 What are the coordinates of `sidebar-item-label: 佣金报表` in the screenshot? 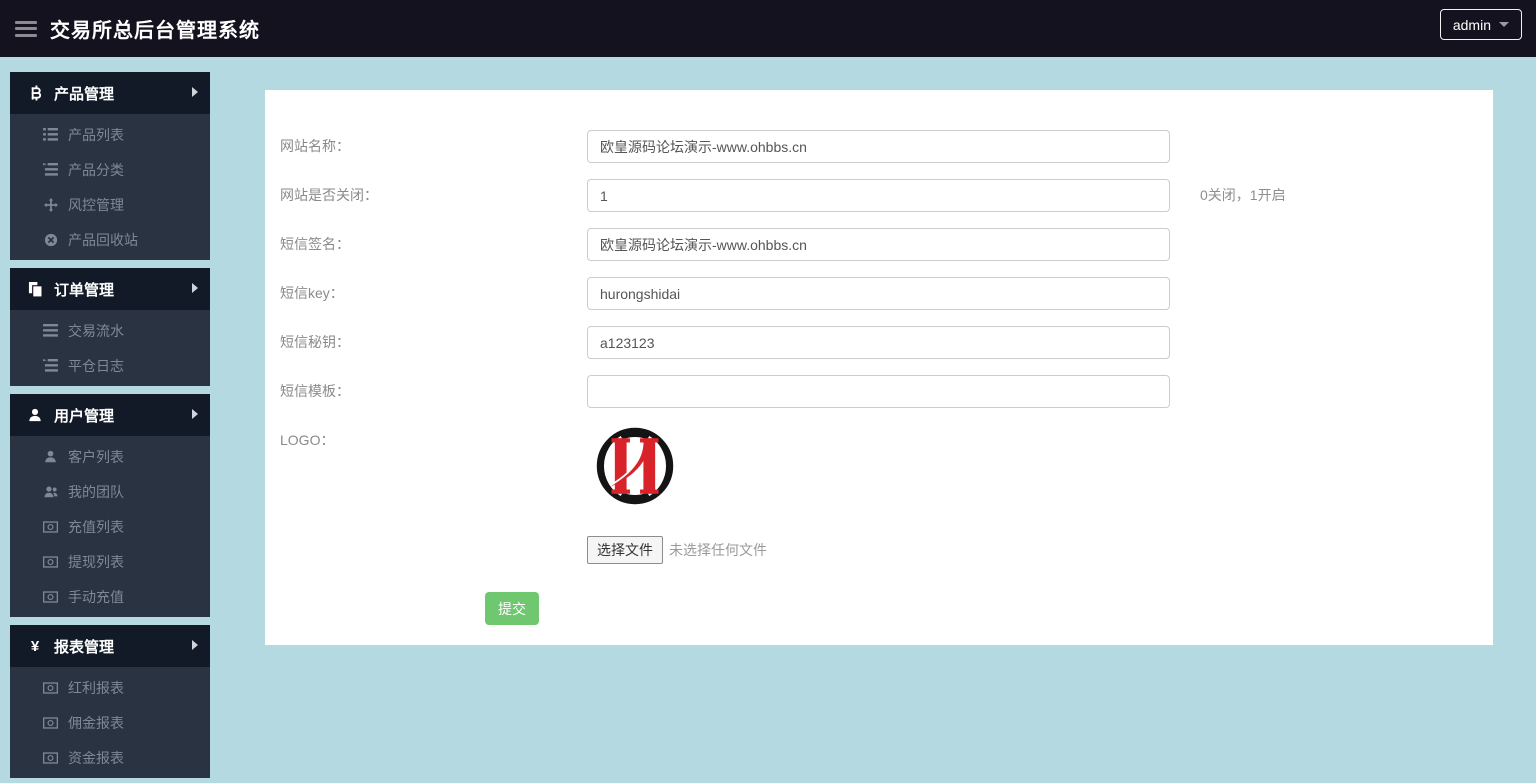 It's located at (96, 722).